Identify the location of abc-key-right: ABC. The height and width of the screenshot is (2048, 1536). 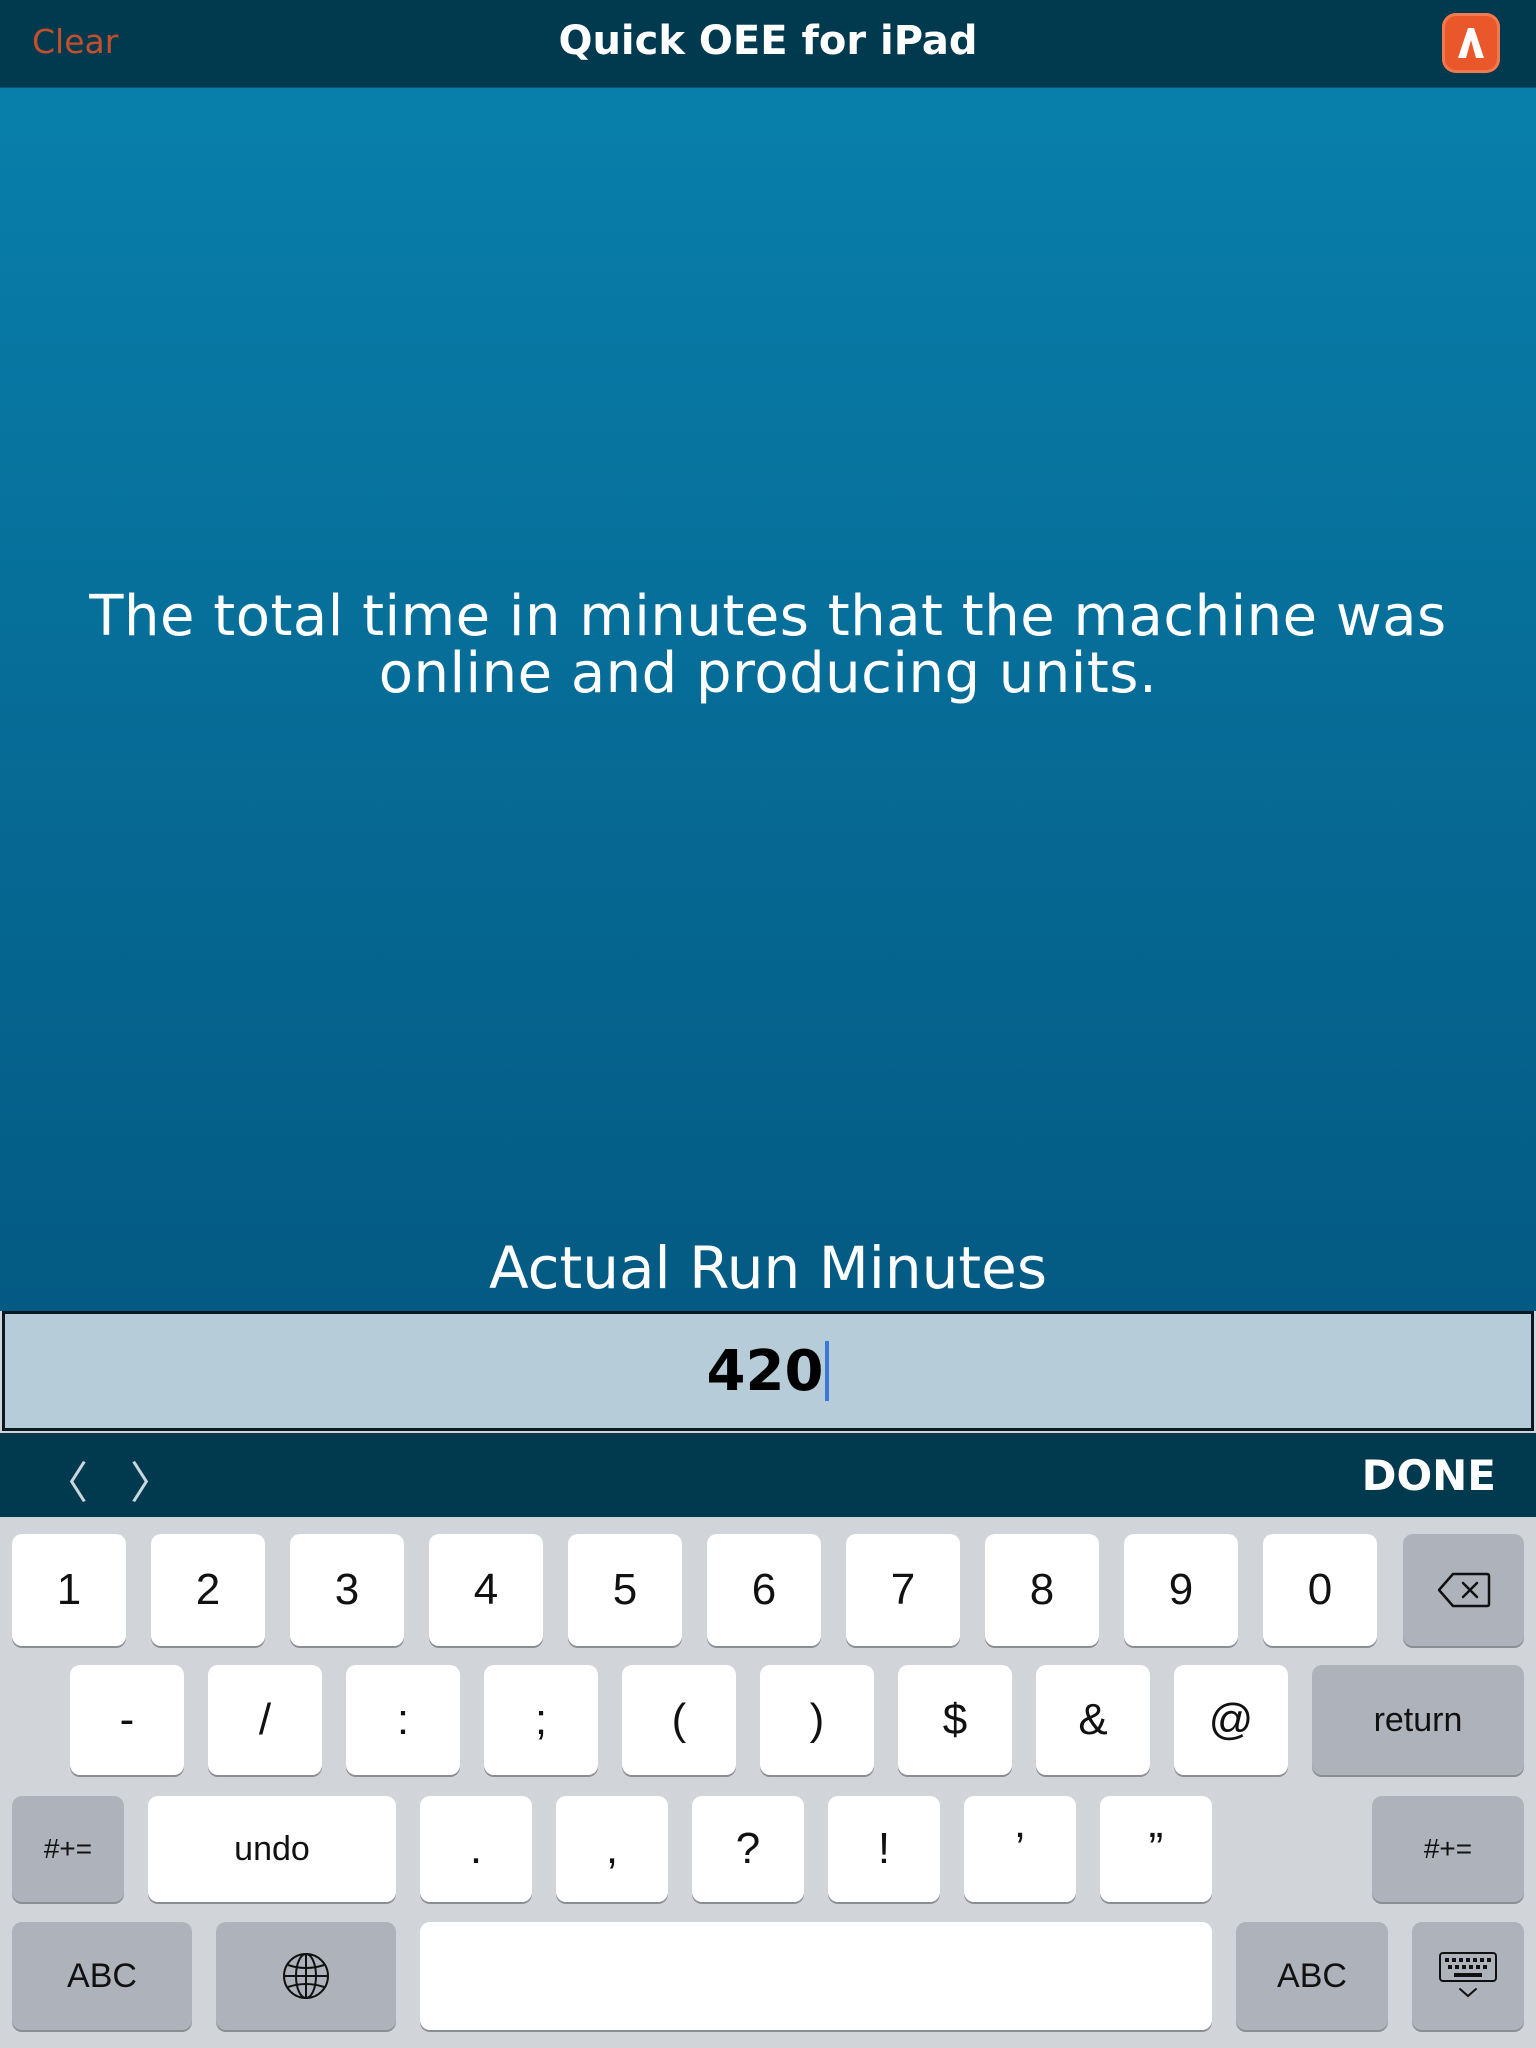
(1312, 1976).